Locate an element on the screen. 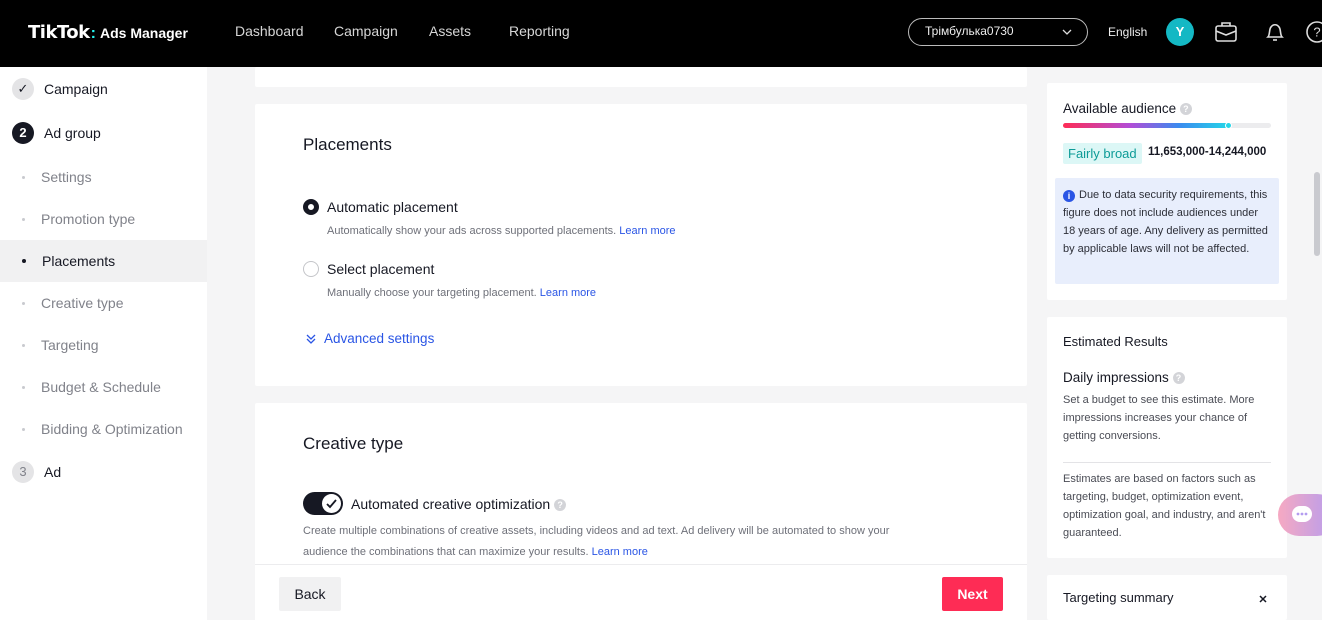  help-icon: ? is located at coordinates (1313, 32).